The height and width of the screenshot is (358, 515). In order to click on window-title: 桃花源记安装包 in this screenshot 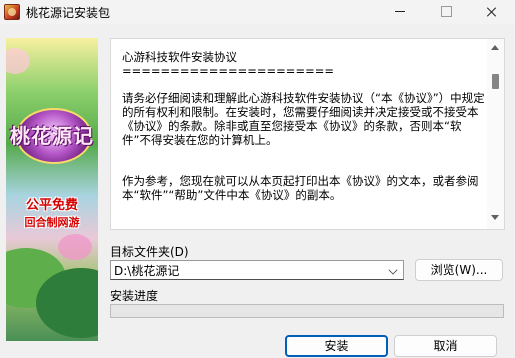, I will do `click(68, 13)`.